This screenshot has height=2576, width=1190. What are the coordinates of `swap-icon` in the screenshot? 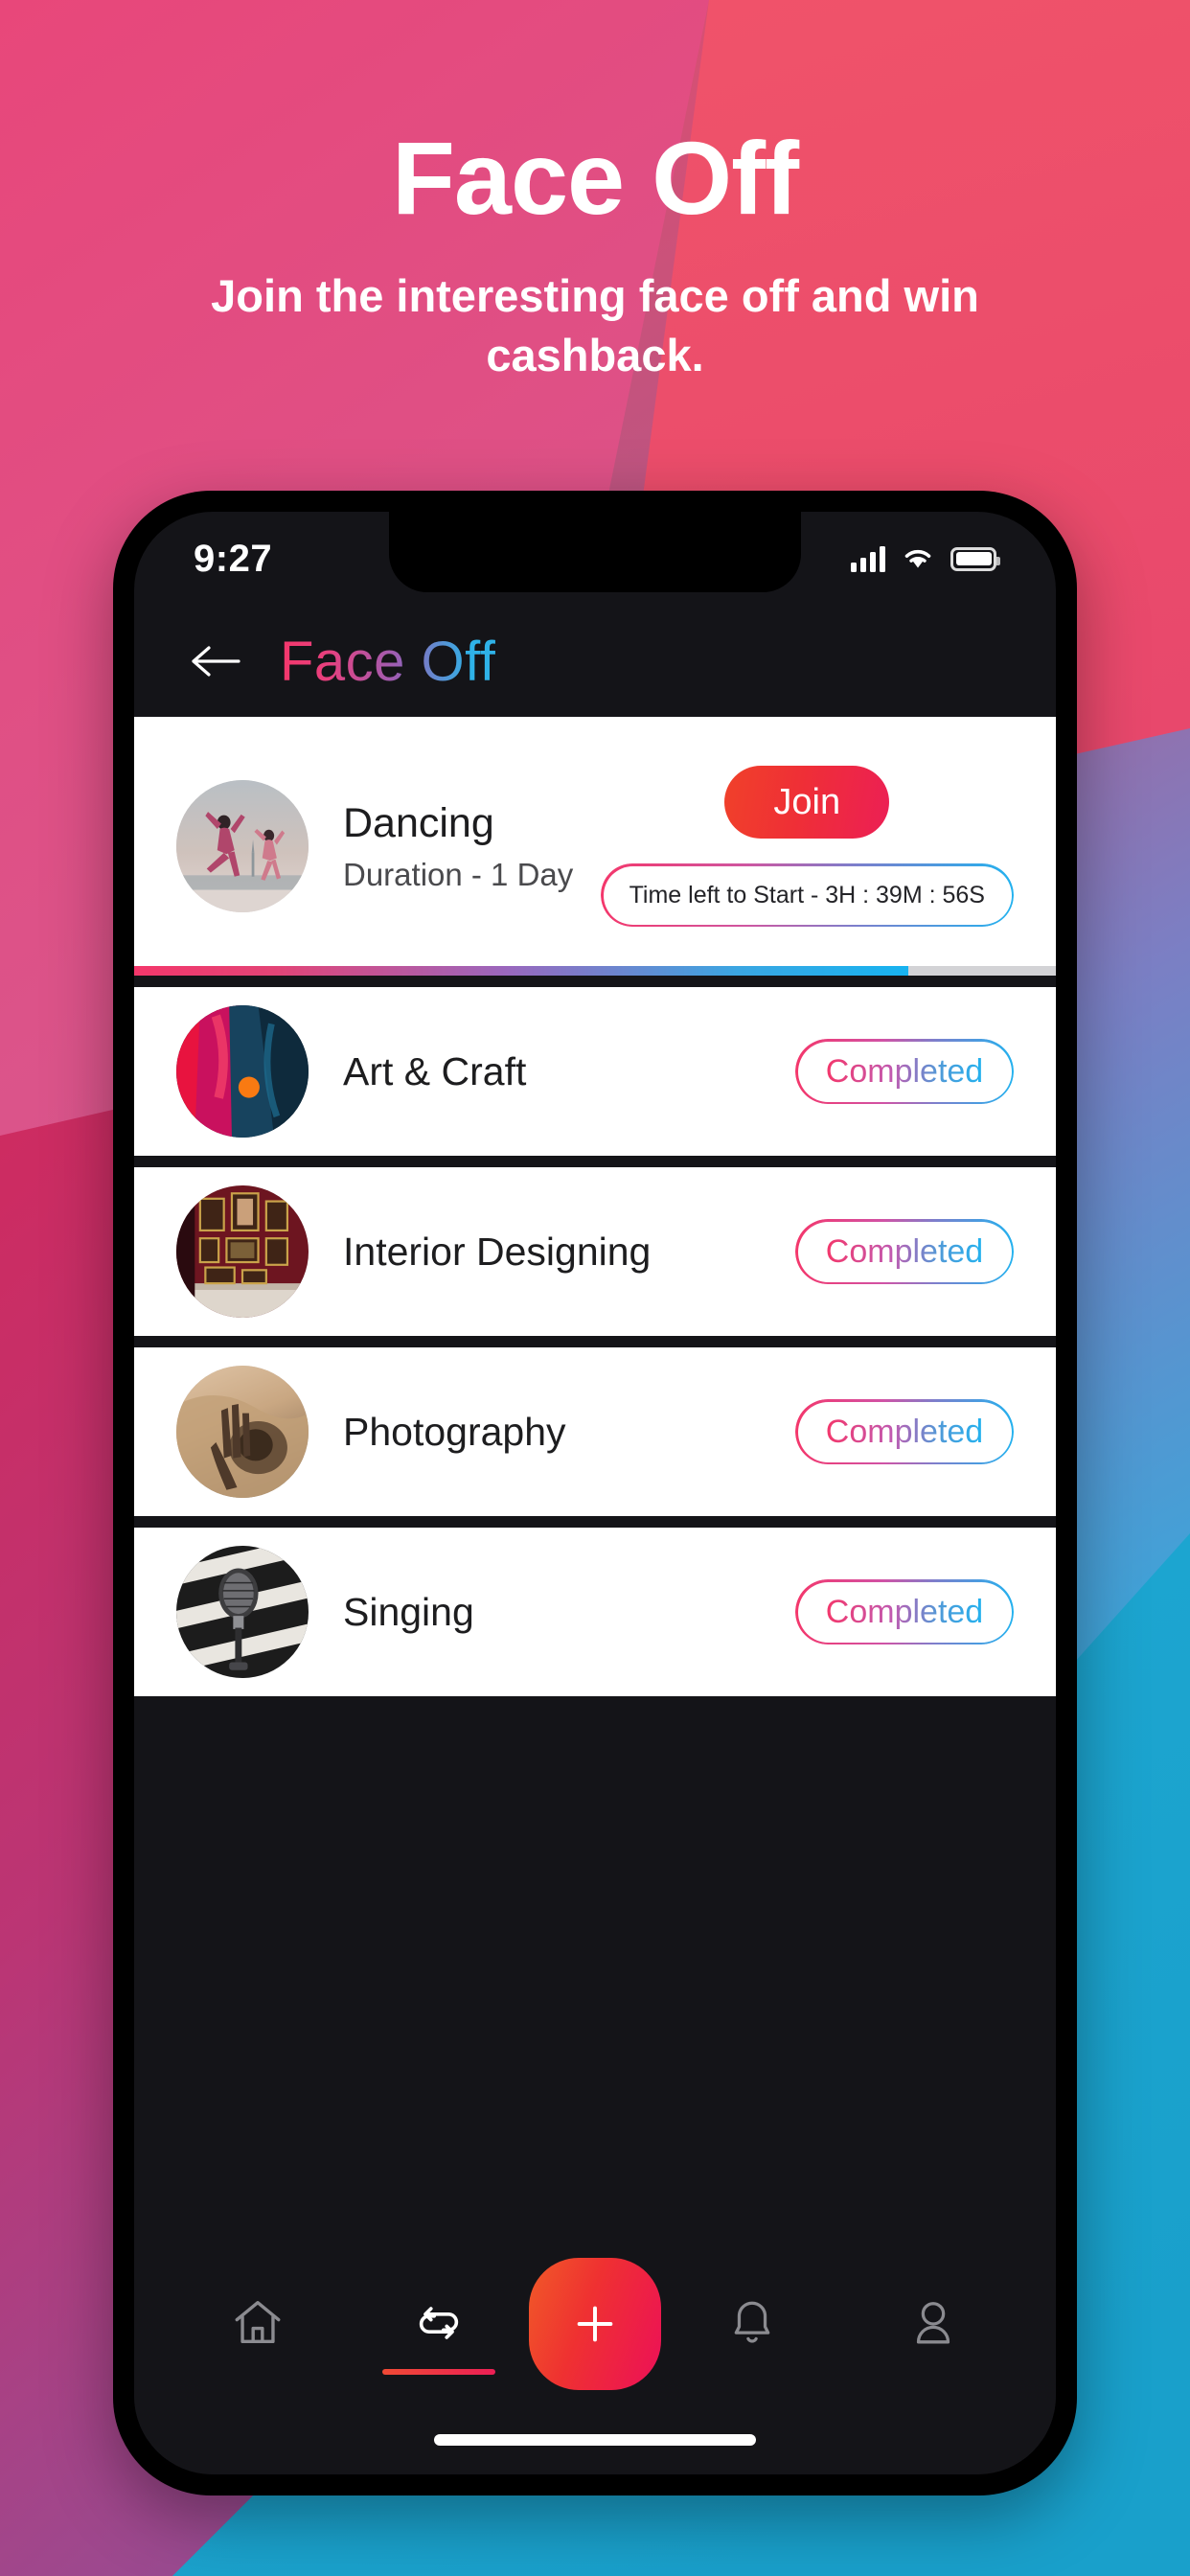 It's located at (439, 2323).